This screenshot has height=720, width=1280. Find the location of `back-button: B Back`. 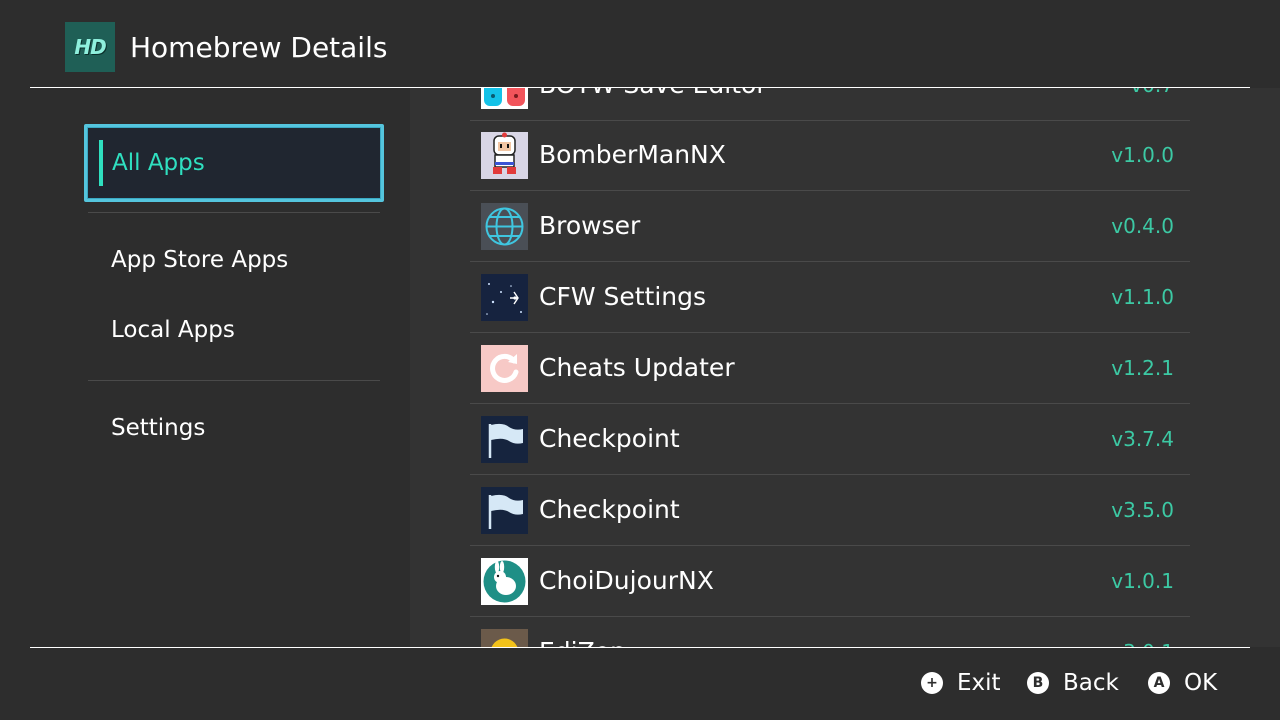

back-button: B Back is located at coordinates (1073, 683).